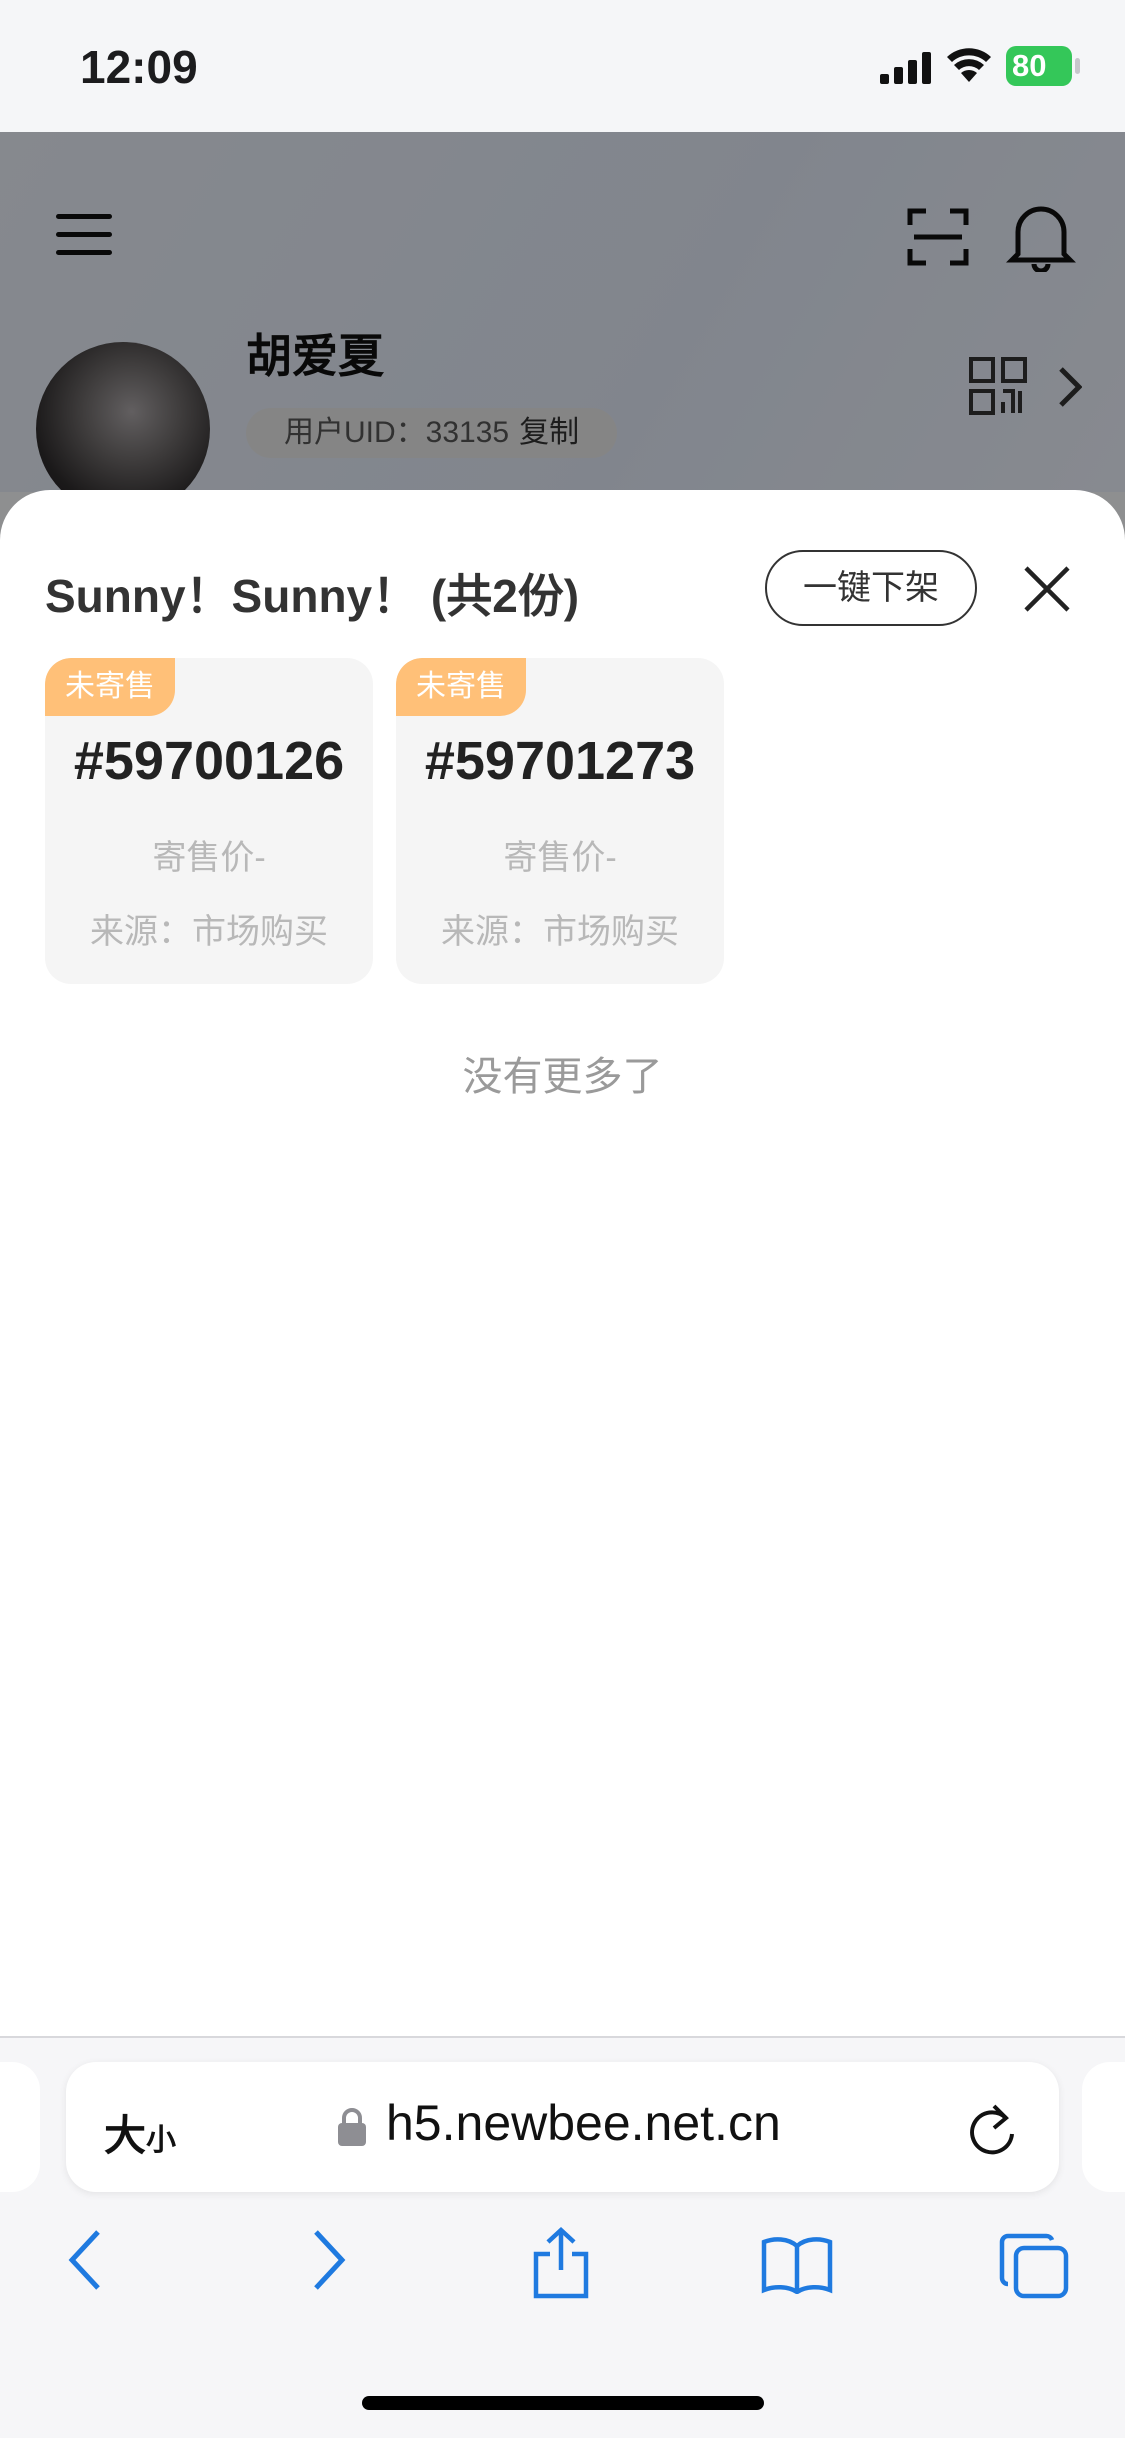 Image resolution: width=1125 pixels, height=2438 pixels. I want to click on item-number: #59700126, so click(209, 761).